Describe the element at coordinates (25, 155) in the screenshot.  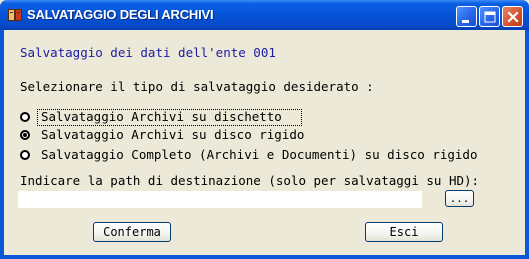
I see `radio-complete` at that location.